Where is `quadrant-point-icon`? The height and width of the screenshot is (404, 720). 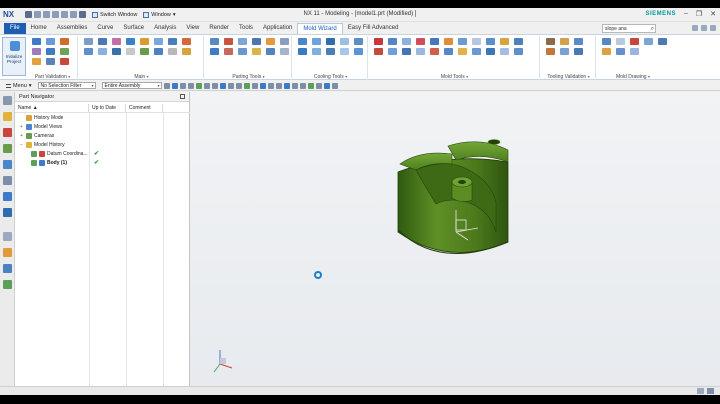 quadrant-point-icon is located at coordinates (246, 85).